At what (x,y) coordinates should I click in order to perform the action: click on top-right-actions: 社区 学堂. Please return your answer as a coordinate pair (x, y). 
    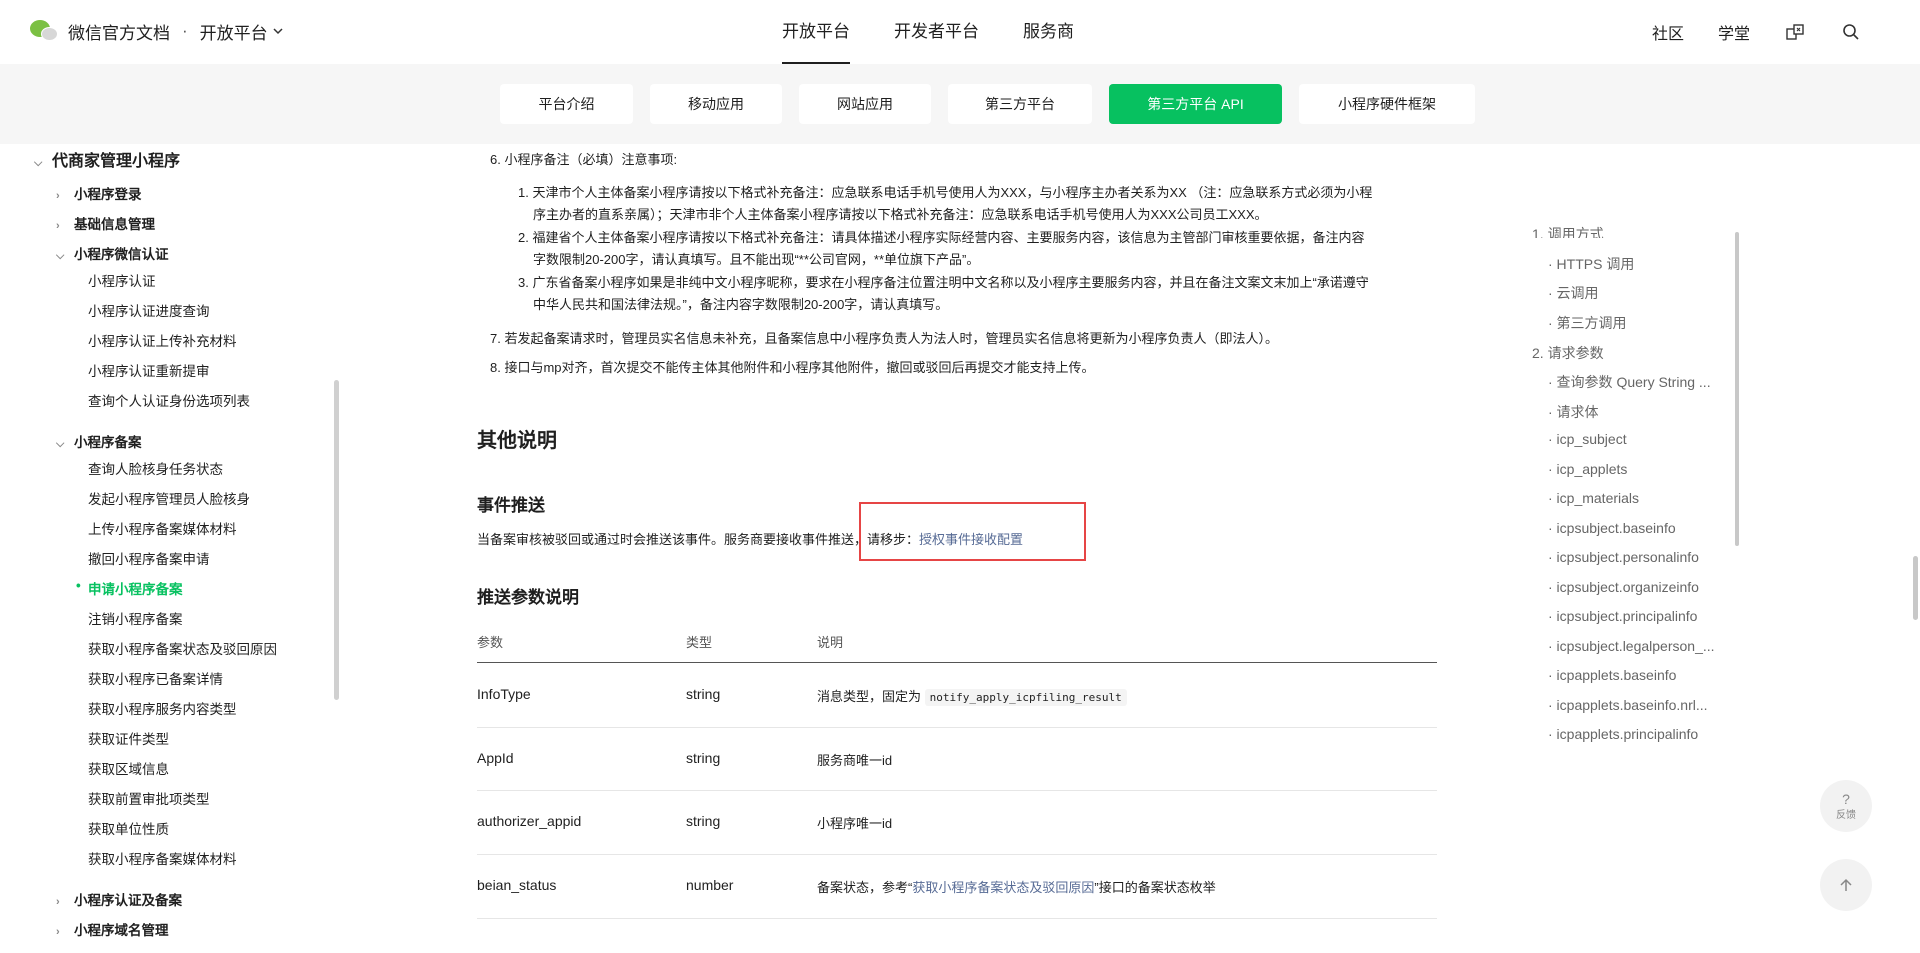
    Looking at the image, I should click on (1757, 32).